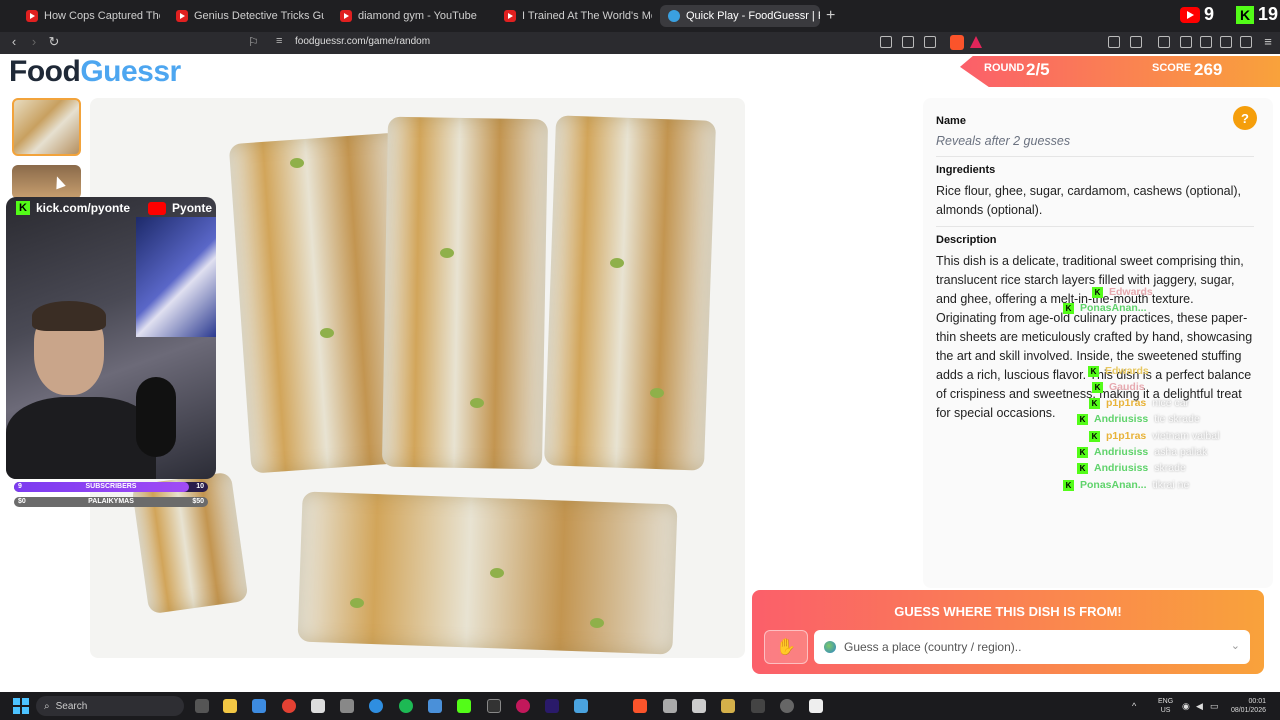 This screenshot has width=1280, height=720. Describe the element at coordinates (362, 41) in the screenshot. I see `url-field: foodguessr.com/game/random` at that location.